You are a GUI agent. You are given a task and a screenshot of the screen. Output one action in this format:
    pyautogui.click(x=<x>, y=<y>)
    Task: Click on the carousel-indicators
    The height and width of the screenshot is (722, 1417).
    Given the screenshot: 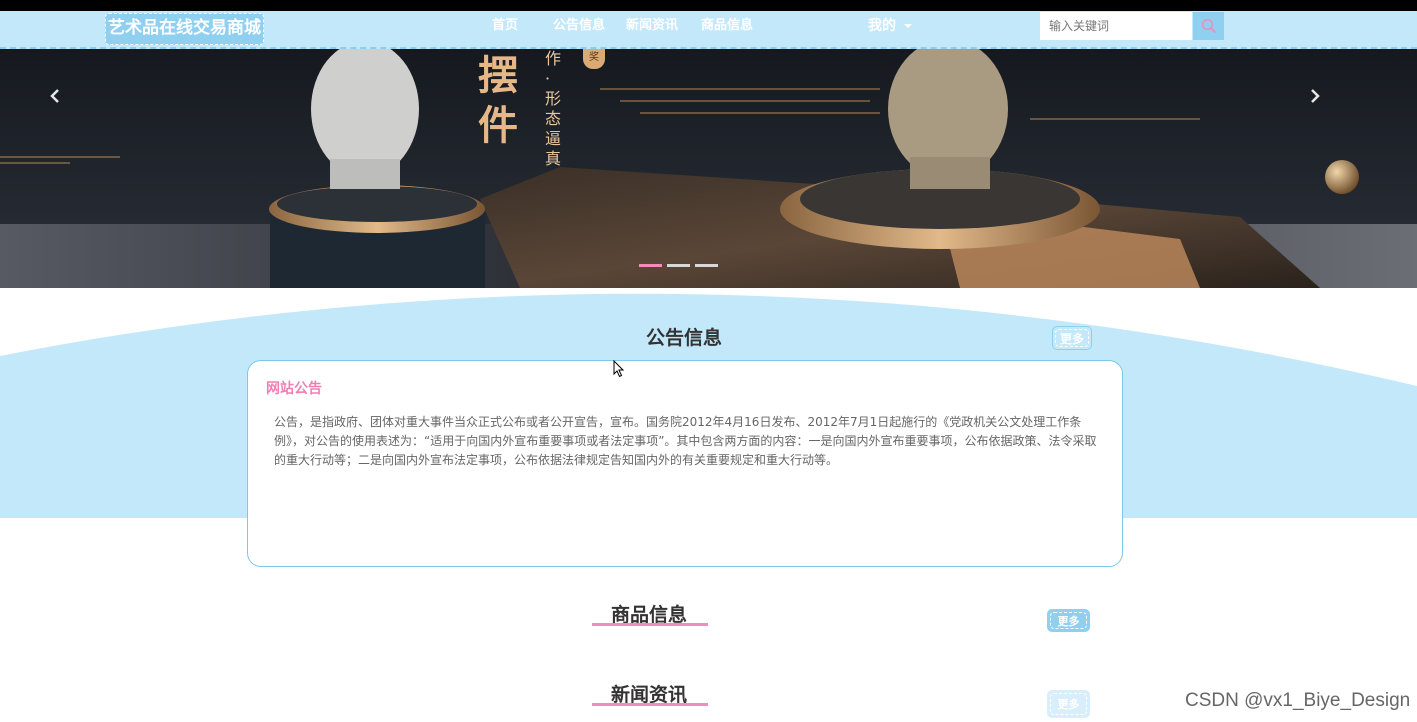 What is the action you would take?
    pyautogui.click(x=678, y=265)
    